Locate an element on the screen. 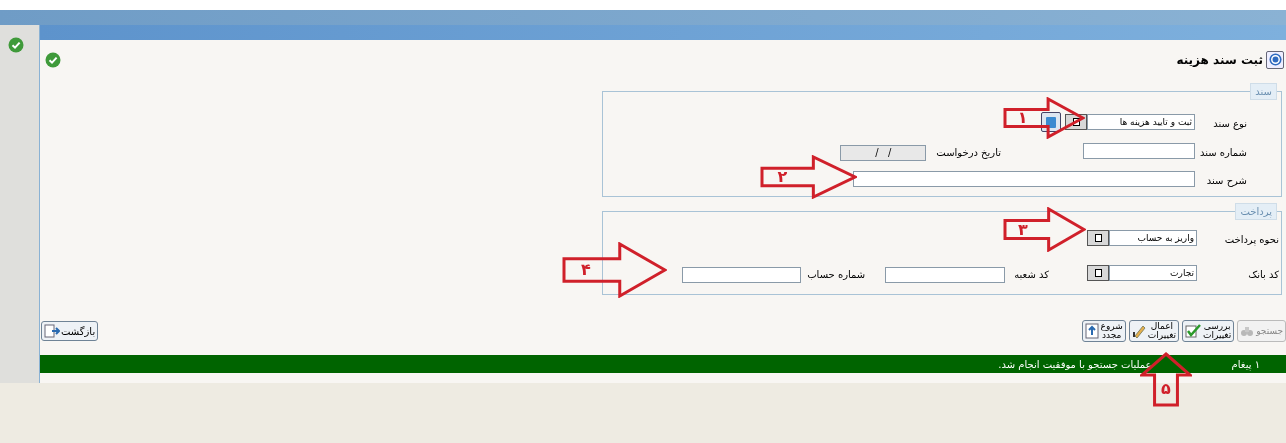  combo-field: واریز به حساب is located at coordinates (1153, 238).